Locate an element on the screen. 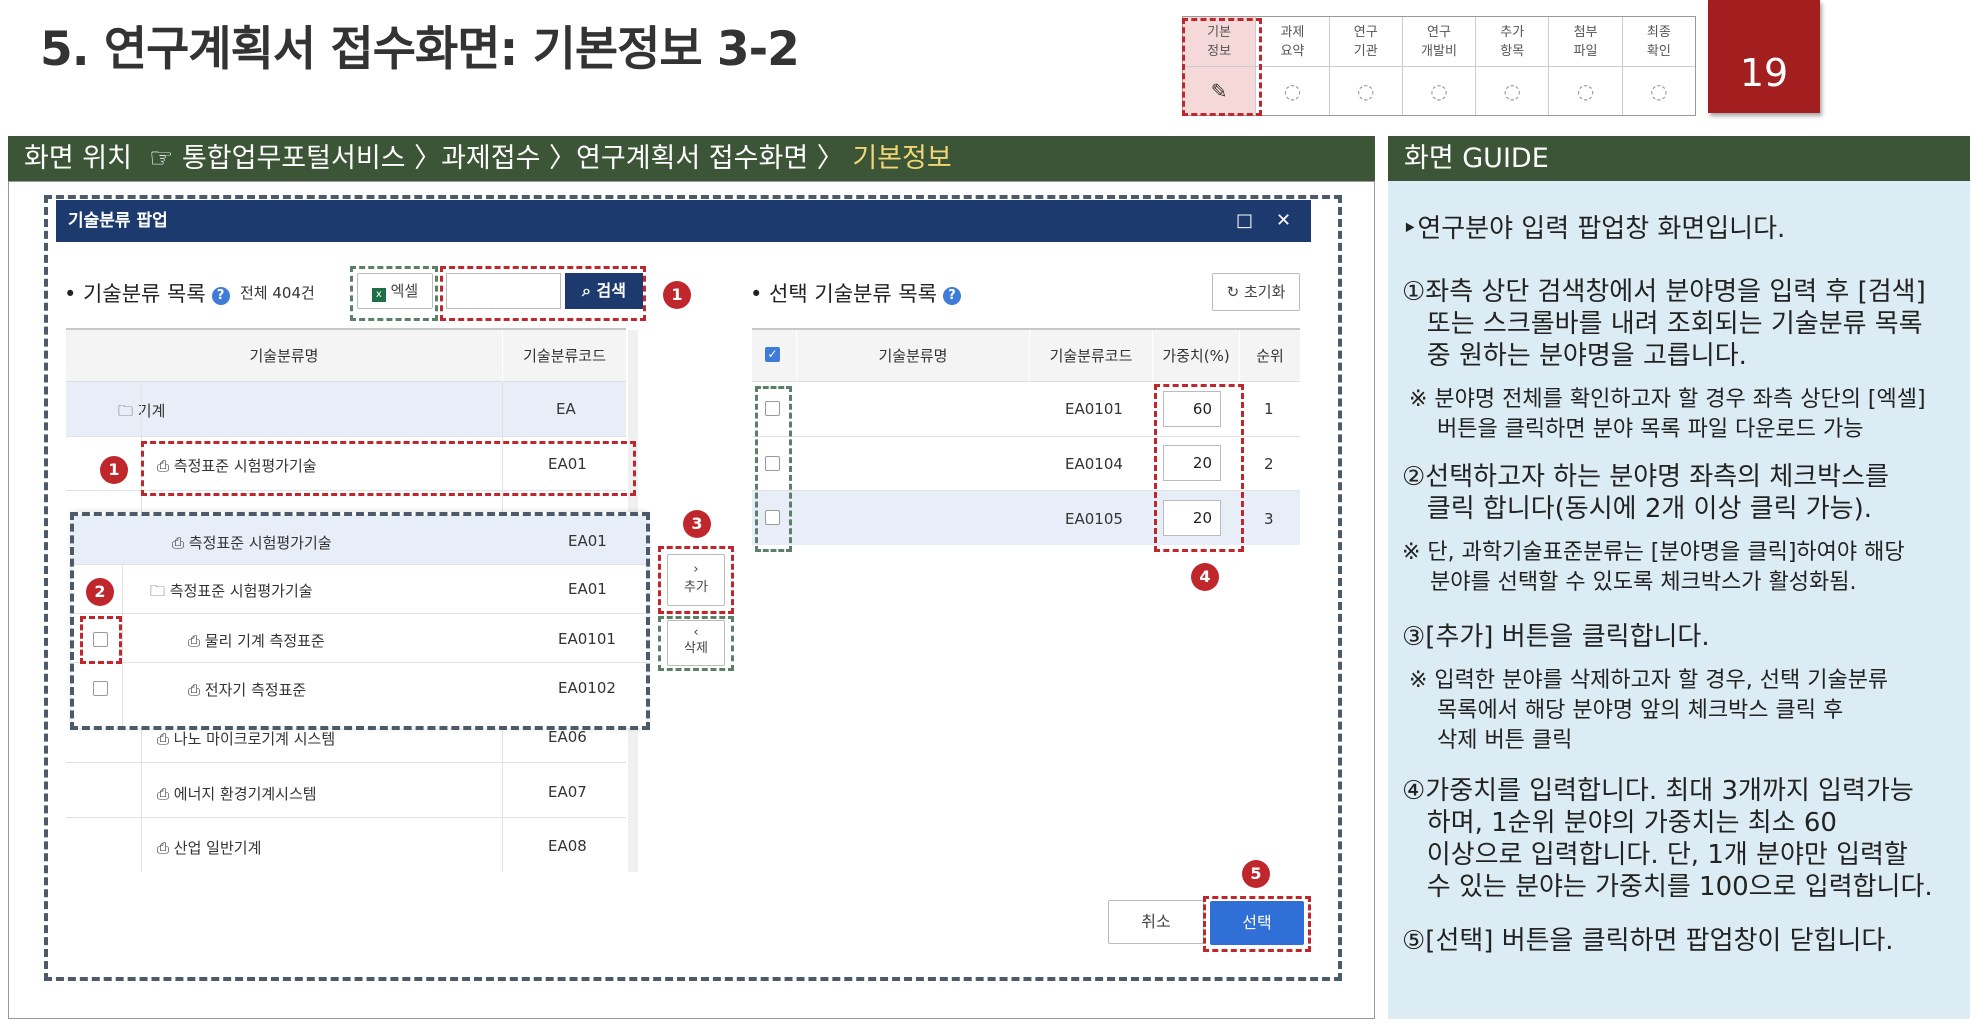  expanded-outline is located at coordinates (360, 621).